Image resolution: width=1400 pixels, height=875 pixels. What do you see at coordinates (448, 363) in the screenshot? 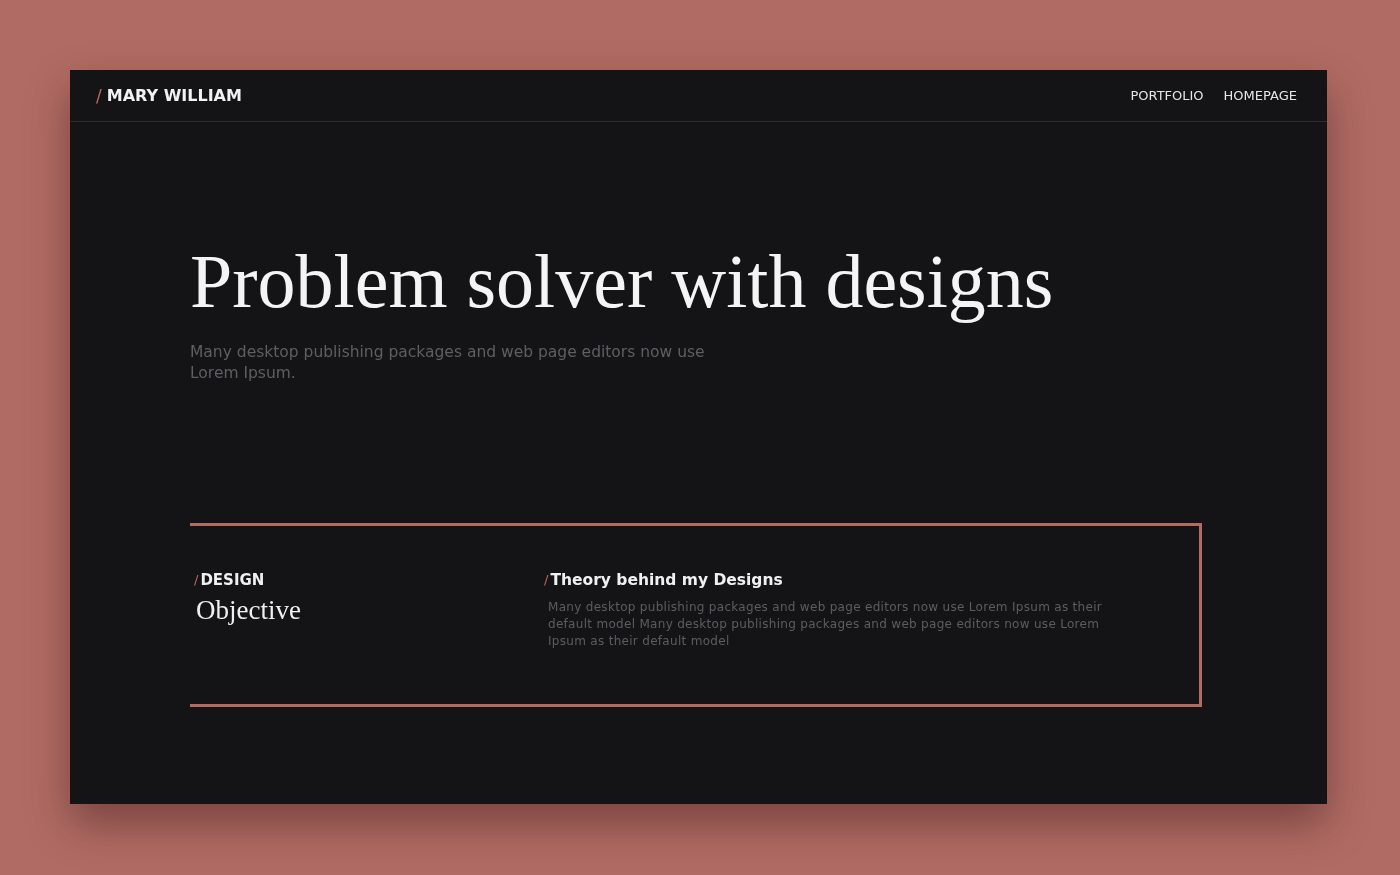
I see `hero-subtitle: Many desktop publishing packages and web page editors now use Lorem Ipsum.` at bounding box center [448, 363].